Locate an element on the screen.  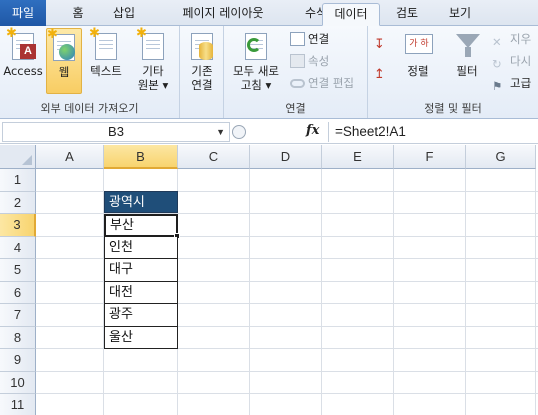
cell-b2-header: 광역시 is located at coordinates (141, 202).